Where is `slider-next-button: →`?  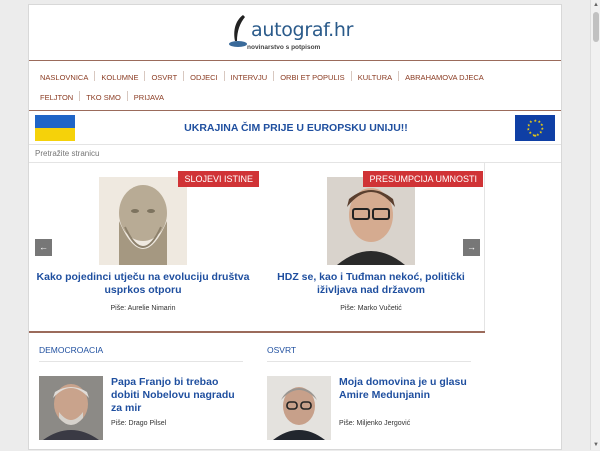 slider-next-button: → is located at coordinates (471, 247).